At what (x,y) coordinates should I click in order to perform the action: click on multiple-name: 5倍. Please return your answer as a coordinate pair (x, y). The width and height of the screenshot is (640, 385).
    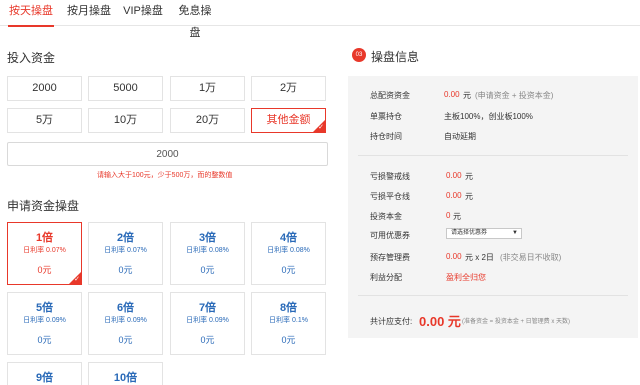
    Looking at the image, I should click on (44, 308).